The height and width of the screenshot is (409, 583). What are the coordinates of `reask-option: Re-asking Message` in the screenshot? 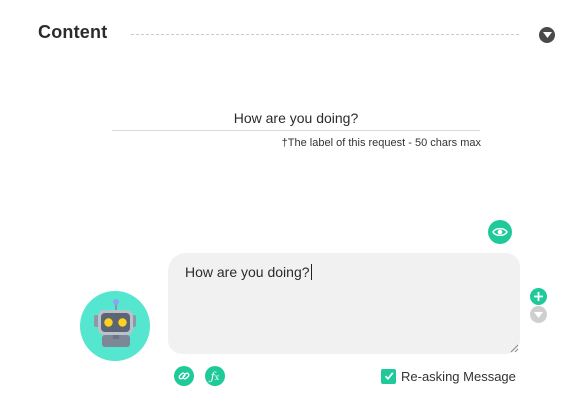 It's located at (448, 376).